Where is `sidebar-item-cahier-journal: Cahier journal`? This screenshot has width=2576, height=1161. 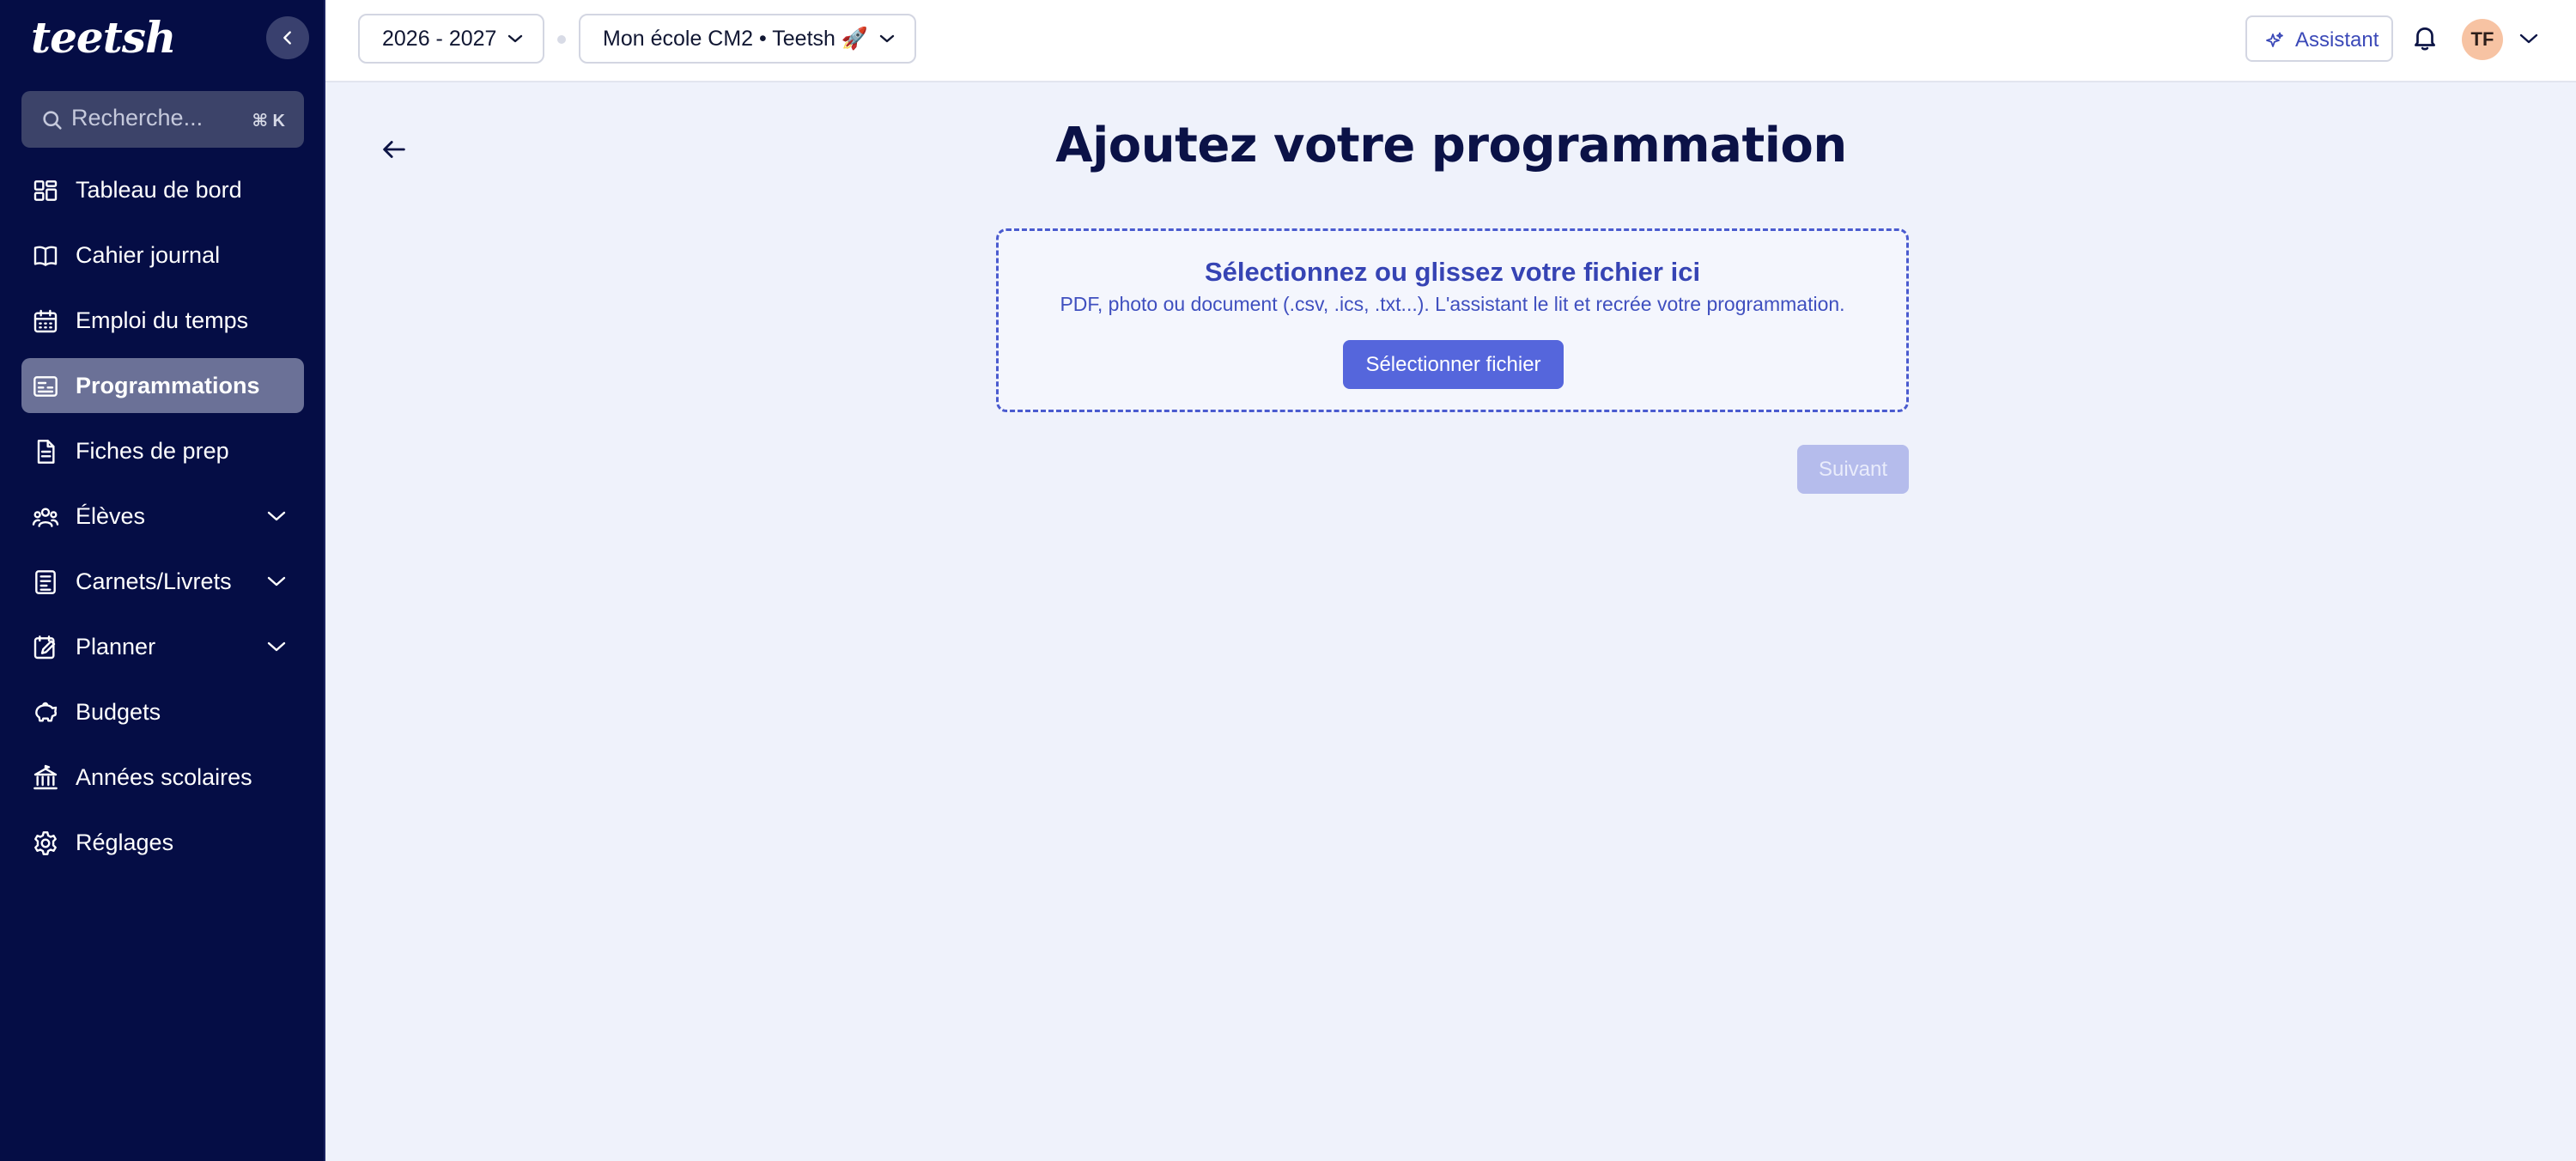 sidebar-item-cahier-journal: Cahier journal is located at coordinates (162, 255).